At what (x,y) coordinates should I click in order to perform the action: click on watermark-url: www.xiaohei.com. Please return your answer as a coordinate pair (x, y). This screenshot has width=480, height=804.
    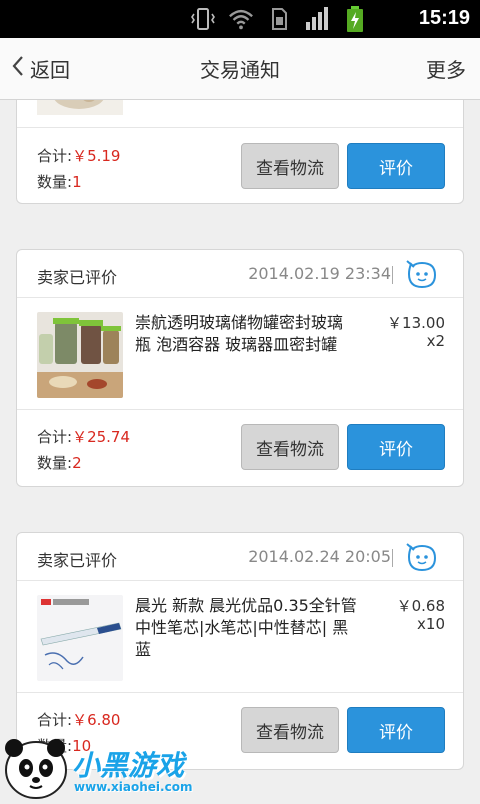
    Looking at the image, I should click on (133, 787).